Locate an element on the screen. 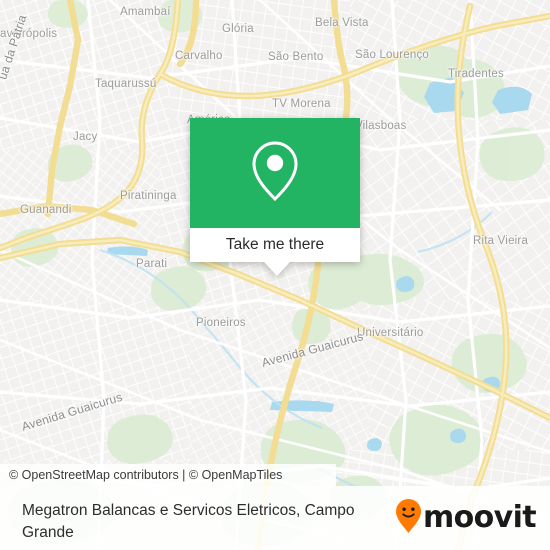 The height and width of the screenshot is (550, 550). callout-pointer-tail is located at coordinates (277, 269).